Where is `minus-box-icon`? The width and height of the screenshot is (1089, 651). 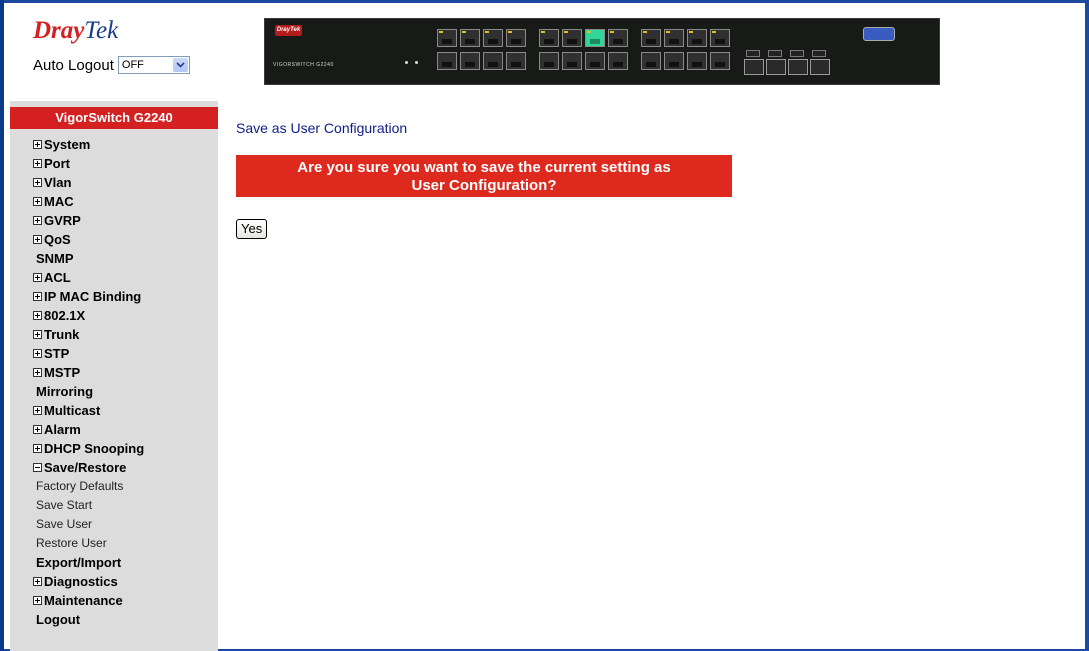 minus-box-icon is located at coordinates (37, 467).